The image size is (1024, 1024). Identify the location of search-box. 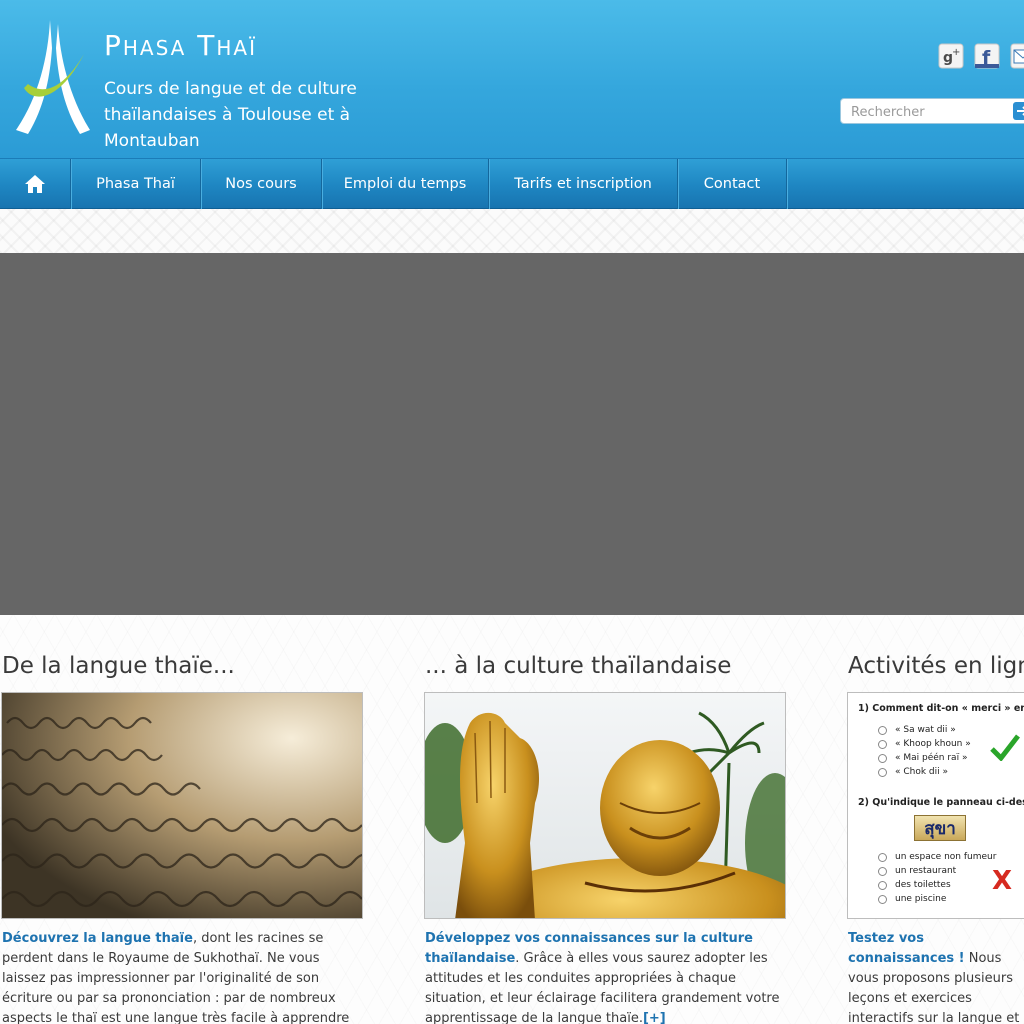
(932, 111).